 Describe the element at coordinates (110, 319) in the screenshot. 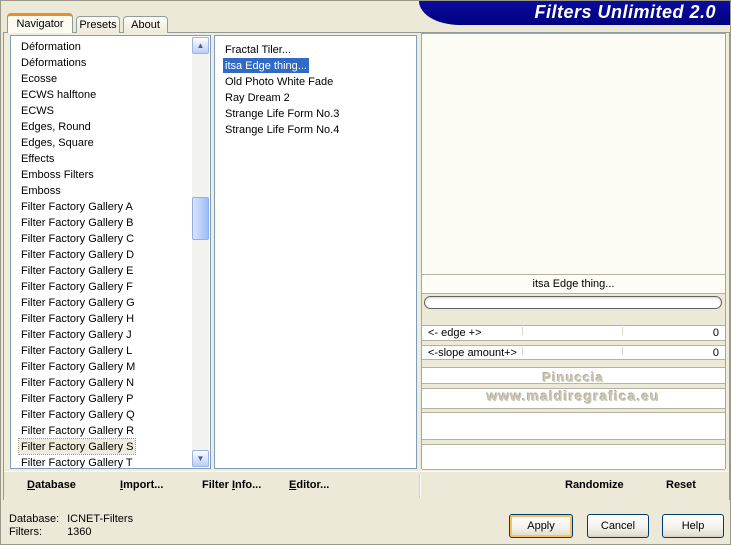

I see `list-item: Filter Factory Gallery H` at that location.